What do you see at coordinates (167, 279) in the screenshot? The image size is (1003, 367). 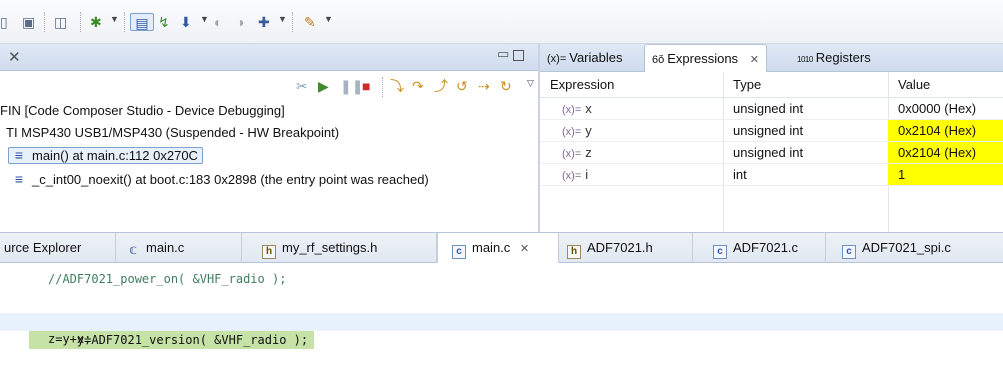 I see `code-line: //ADF7021_power_on( &VHF_radio );` at bounding box center [167, 279].